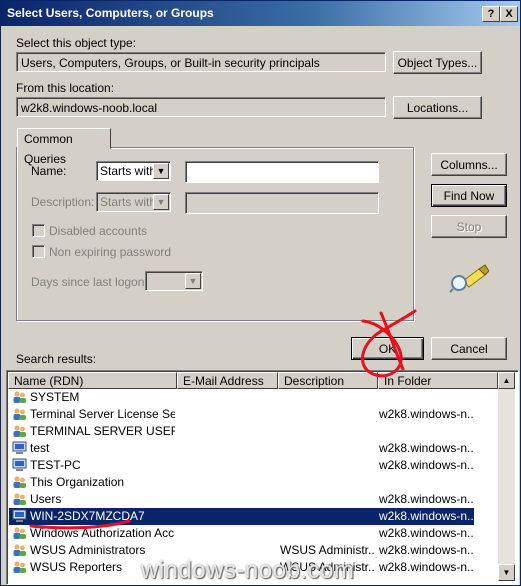 Image resolution: width=521 pixels, height=586 pixels. I want to click on row-name: SYSTEM, so click(55, 397).